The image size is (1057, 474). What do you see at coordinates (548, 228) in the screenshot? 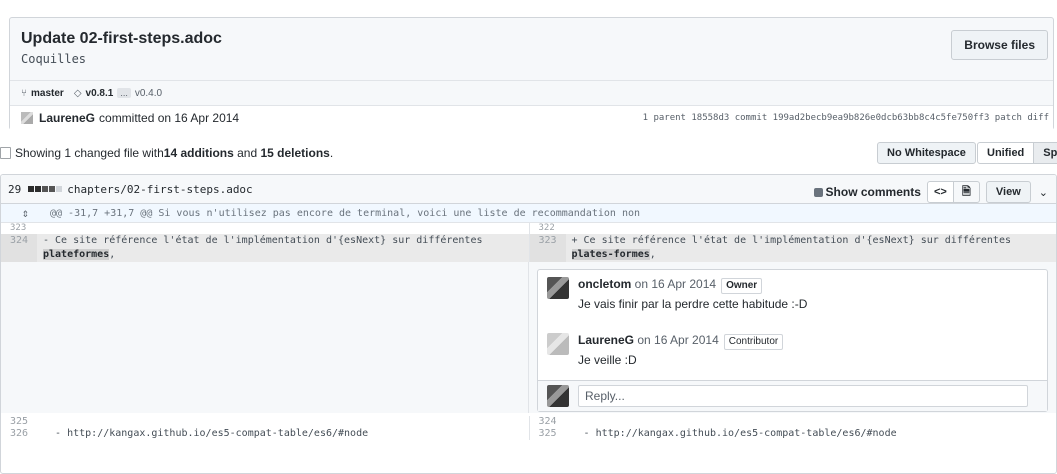
I see `line-number: 322` at bounding box center [548, 228].